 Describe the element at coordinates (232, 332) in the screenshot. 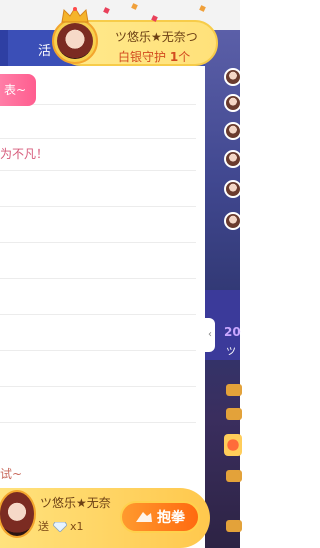

I see `rail-year-text: 20` at that location.